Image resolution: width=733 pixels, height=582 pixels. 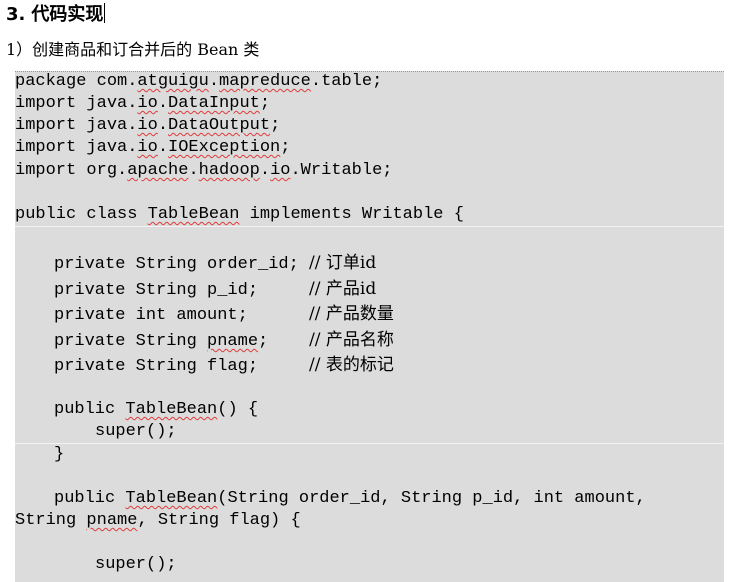 What do you see at coordinates (156, 409) in the screenshot?
I see `code-line-constructor: public TableBean() {` at bounding box center [156, 409].